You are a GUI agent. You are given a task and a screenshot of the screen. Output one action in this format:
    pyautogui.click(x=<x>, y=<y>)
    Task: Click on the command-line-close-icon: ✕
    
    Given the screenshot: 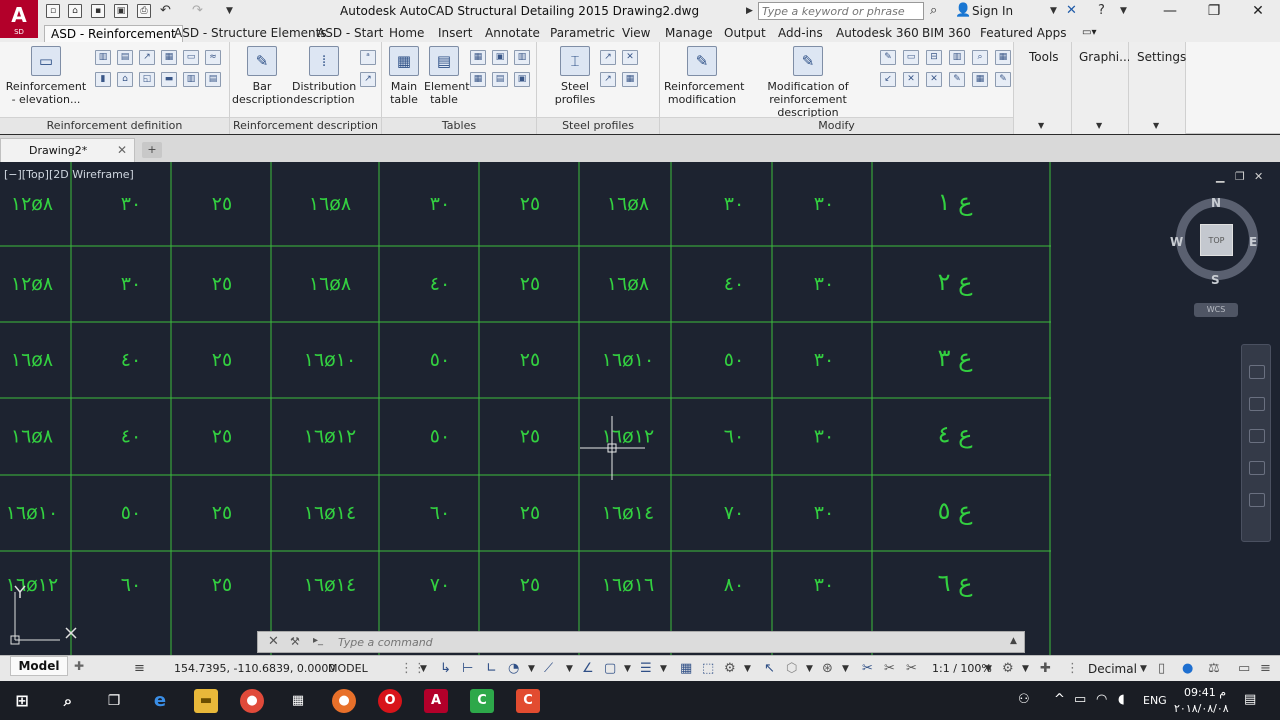 What is the action you would take?
    pyautogui.click(x=273, y=641)
    